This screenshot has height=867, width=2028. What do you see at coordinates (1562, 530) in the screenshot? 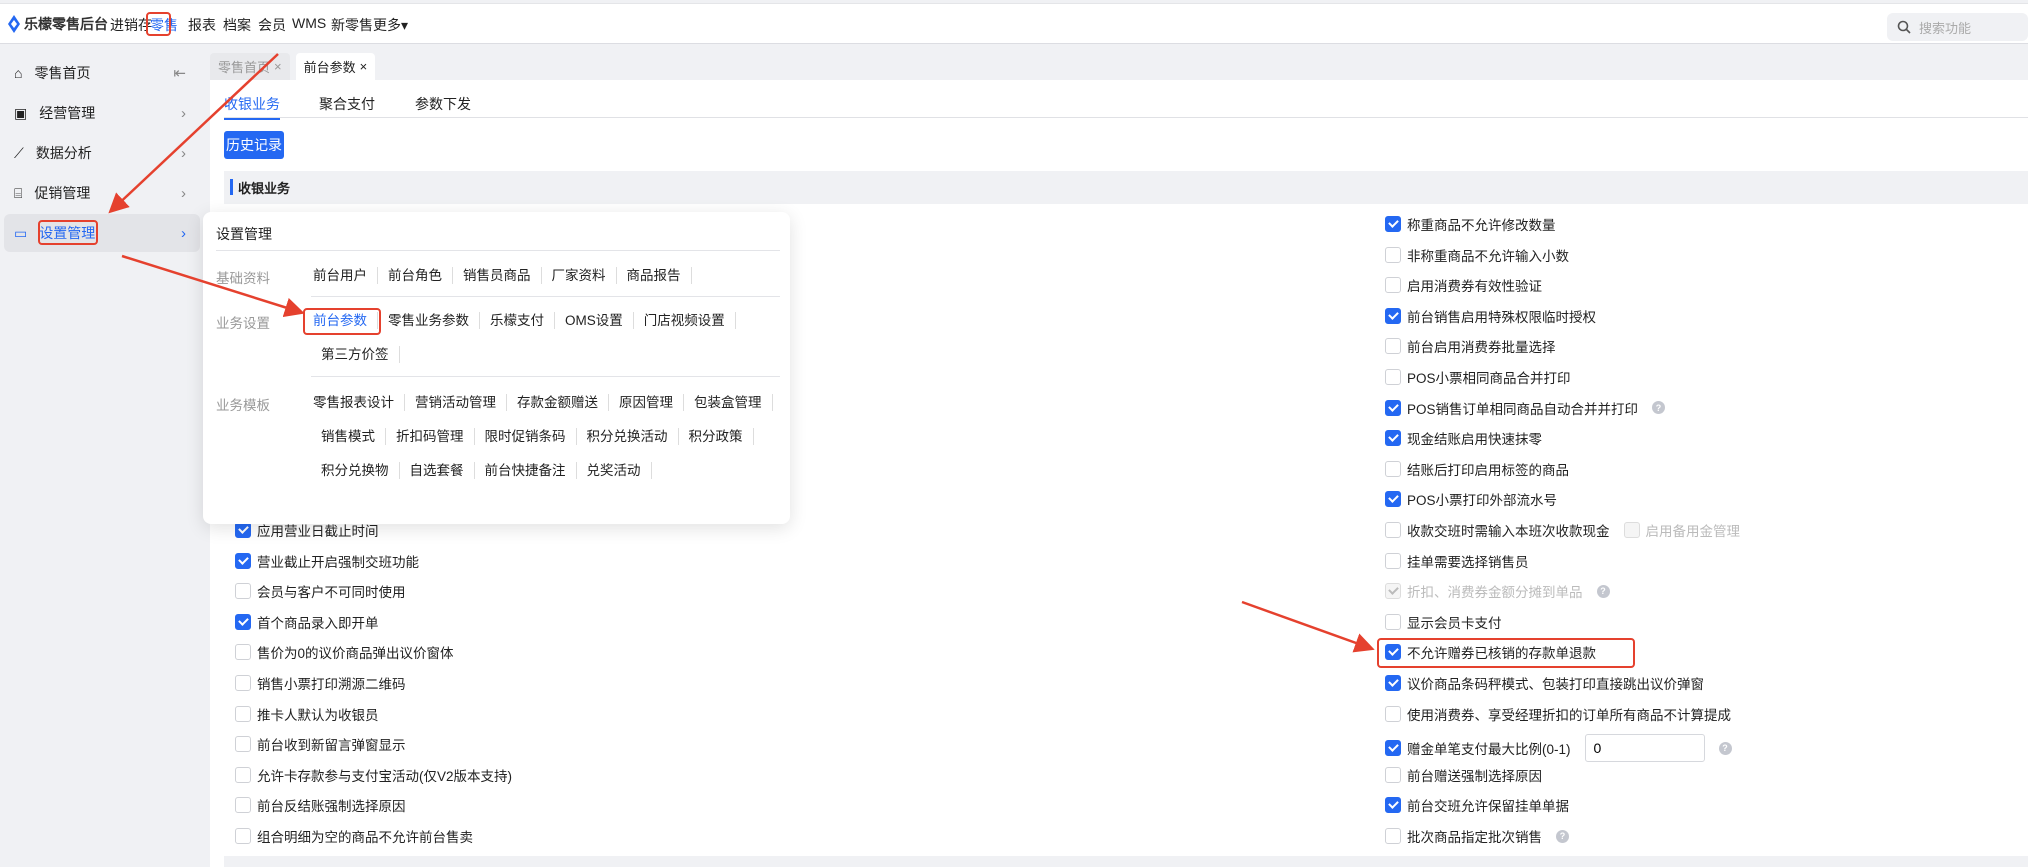
I see `option-row: 收款交班时需输入本班次收款现金 启用备用金管理` at bounding box center [1562, 530].